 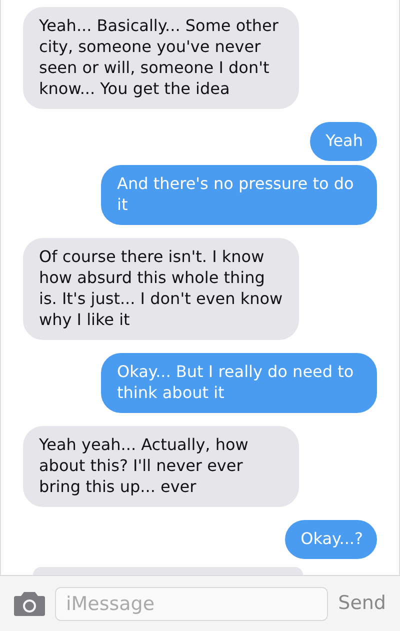 I want to click on received-message-bubble: Yeah... Basically... Some other city, someone you've never seen or will, someone I don't know... You get the idea, so click(x=161, y=58).